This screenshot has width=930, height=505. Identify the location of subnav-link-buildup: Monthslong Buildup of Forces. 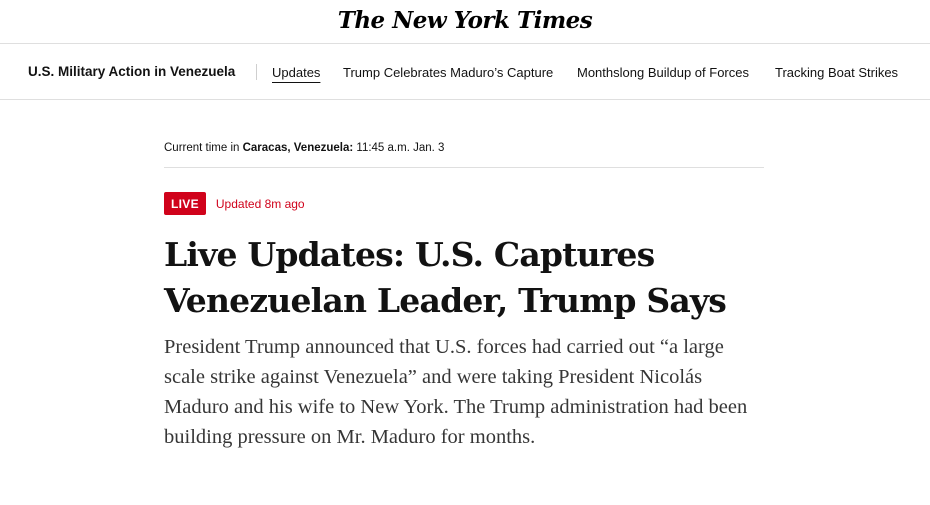
(663, 72).